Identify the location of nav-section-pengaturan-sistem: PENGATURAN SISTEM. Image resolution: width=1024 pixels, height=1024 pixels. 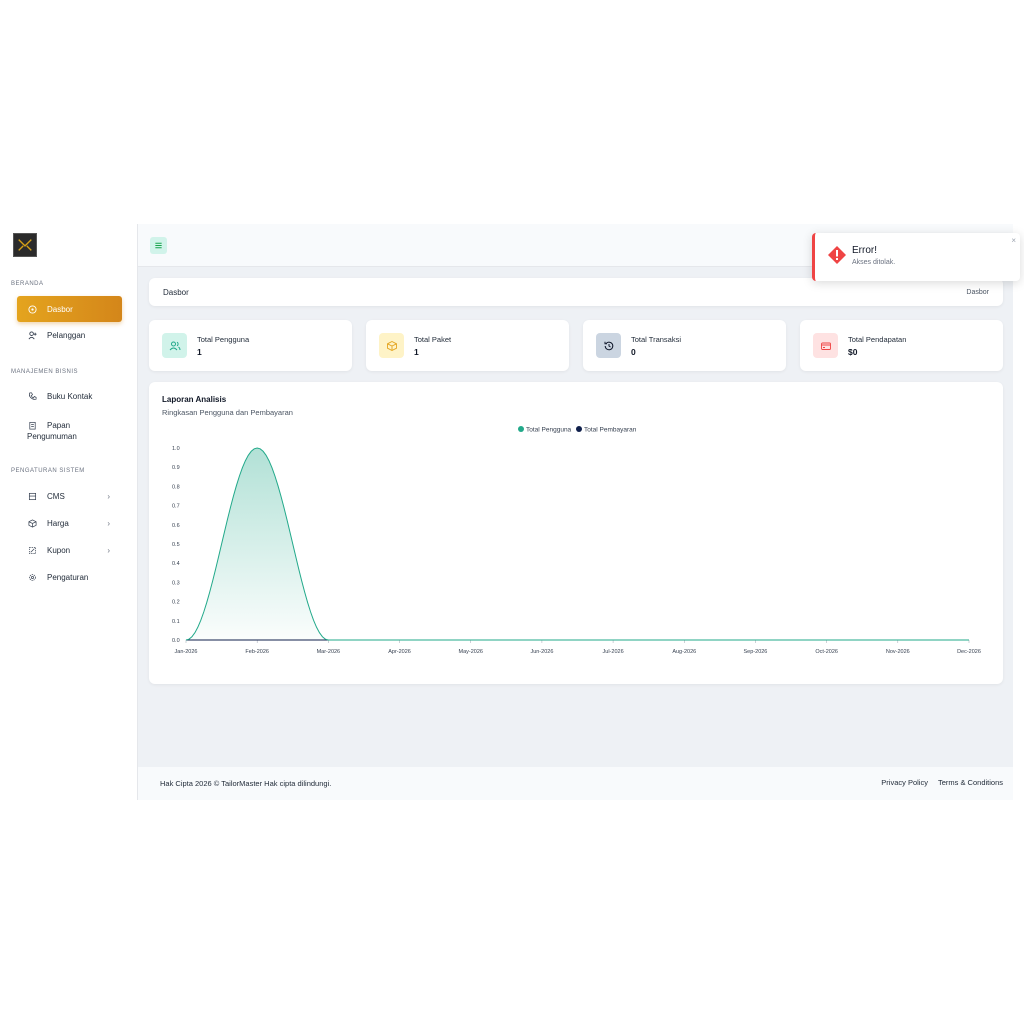
(48, 471).